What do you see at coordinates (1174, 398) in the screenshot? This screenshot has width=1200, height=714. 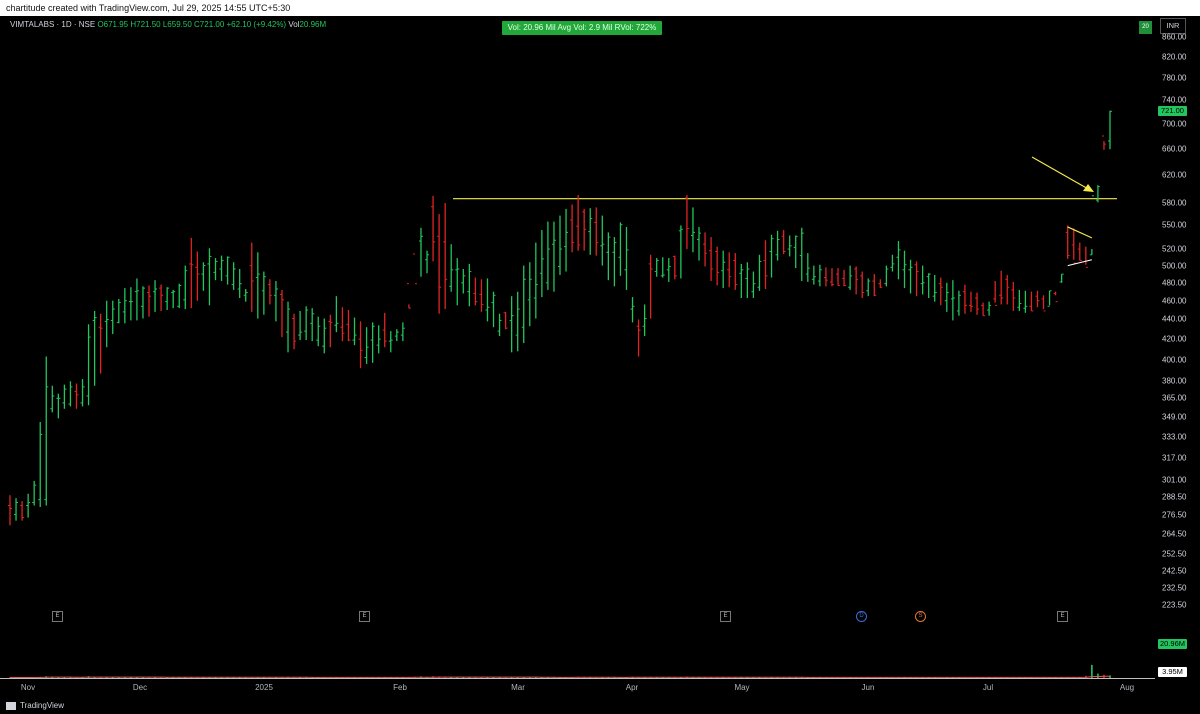 I see `price-tick-label: 365.00` at bounding box center [1174, 398].